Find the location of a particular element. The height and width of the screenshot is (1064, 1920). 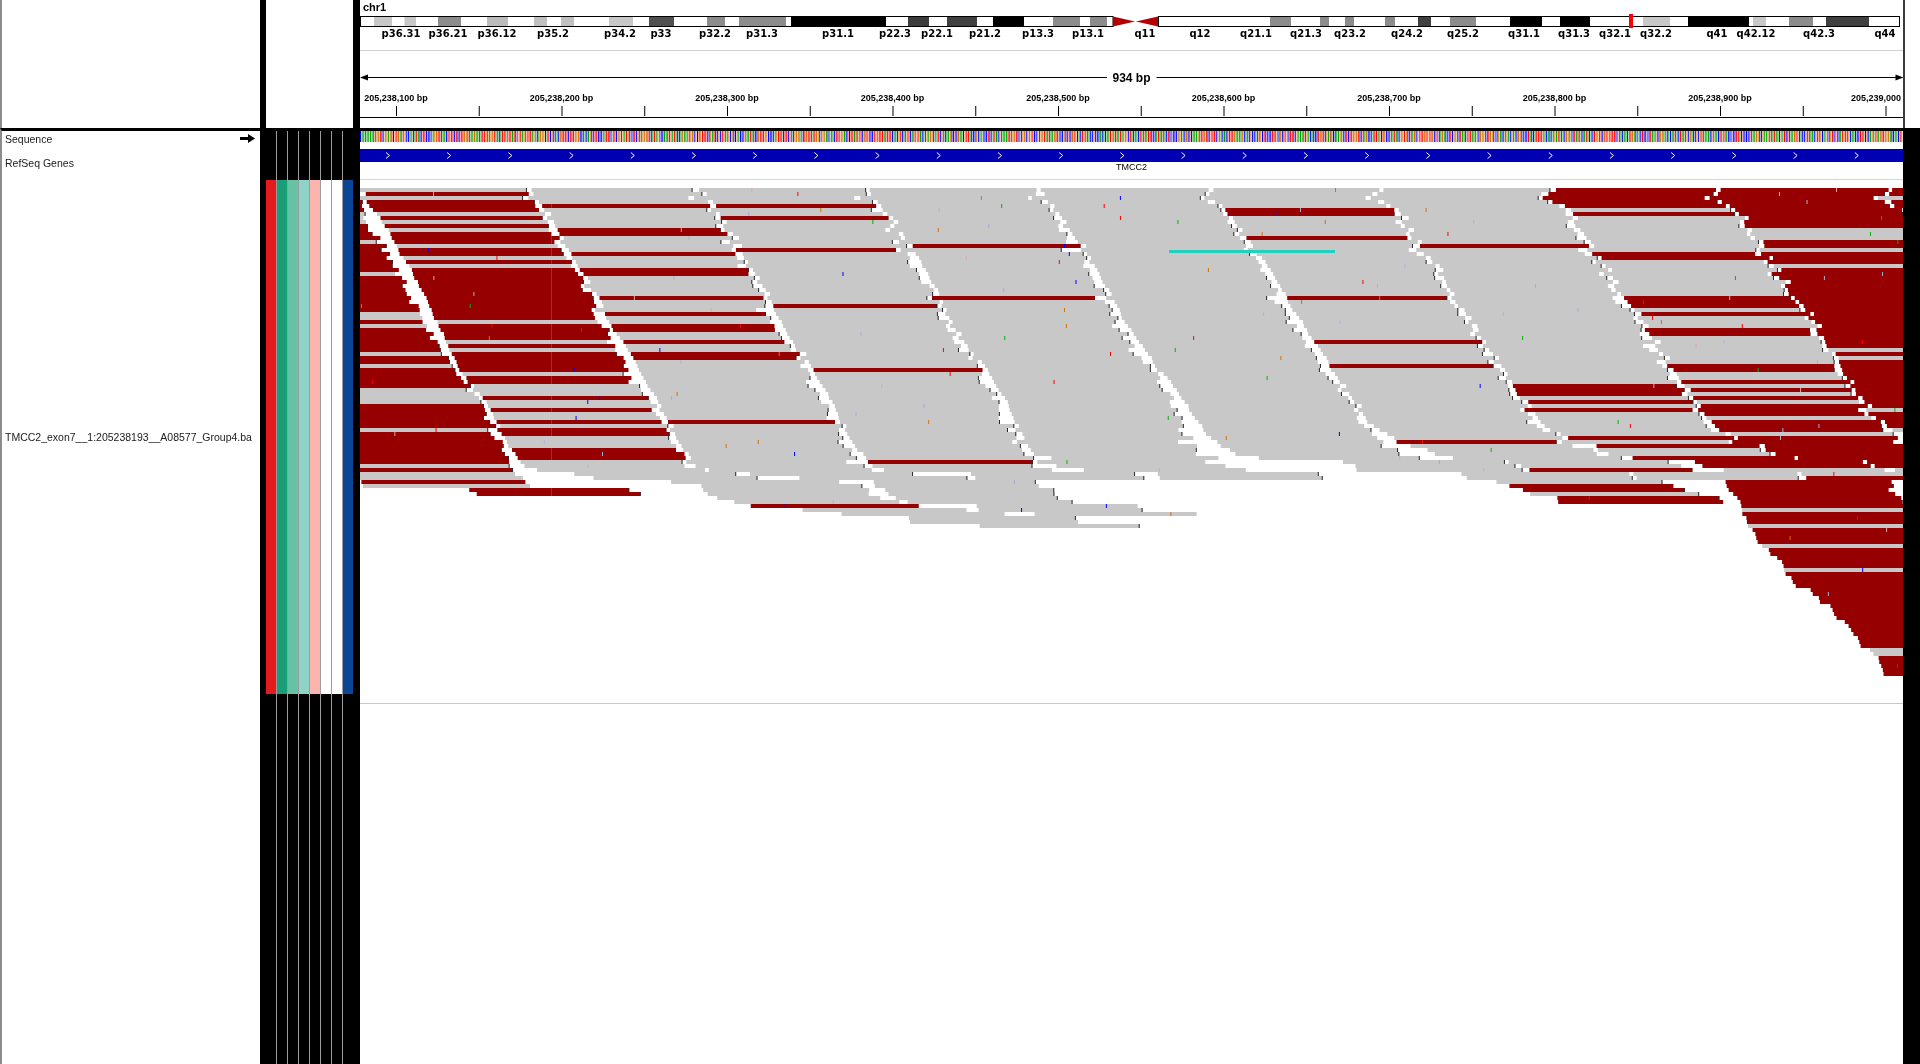

chromosome-name: chr1 is located at coordinates (375, 7).